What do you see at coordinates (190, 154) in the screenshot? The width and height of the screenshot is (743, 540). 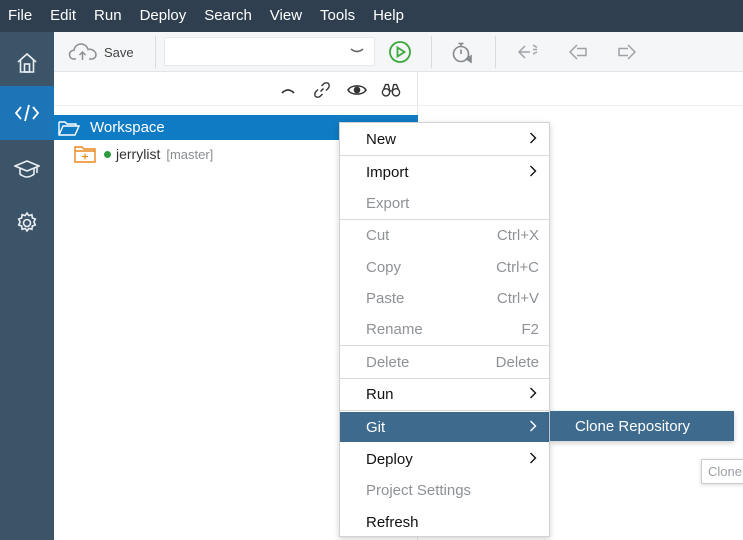 I see `git-branch-label: [master]` at bounding box center [190, 154].